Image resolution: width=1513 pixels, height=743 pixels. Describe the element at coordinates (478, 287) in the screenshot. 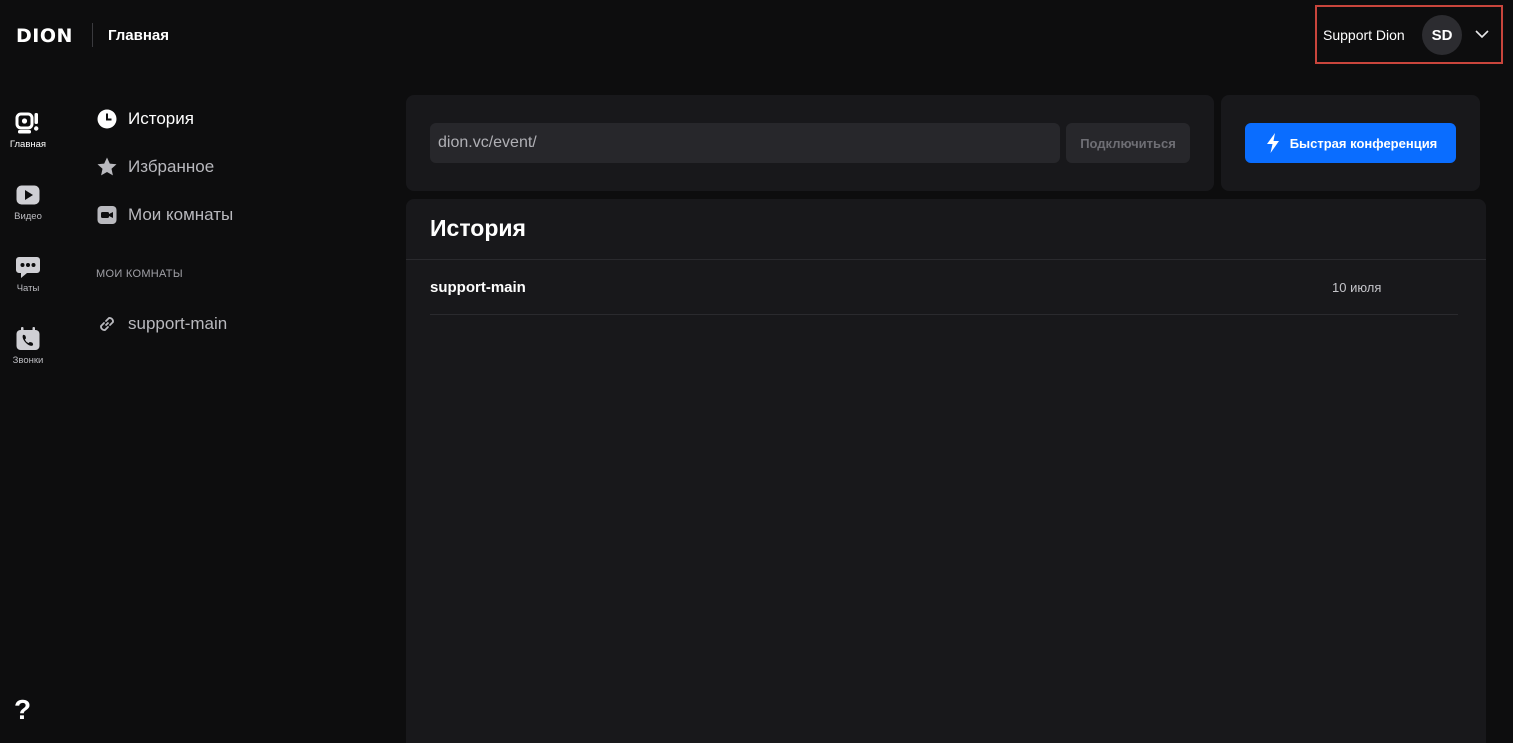

I see `history-room-name: support-main` at that location.